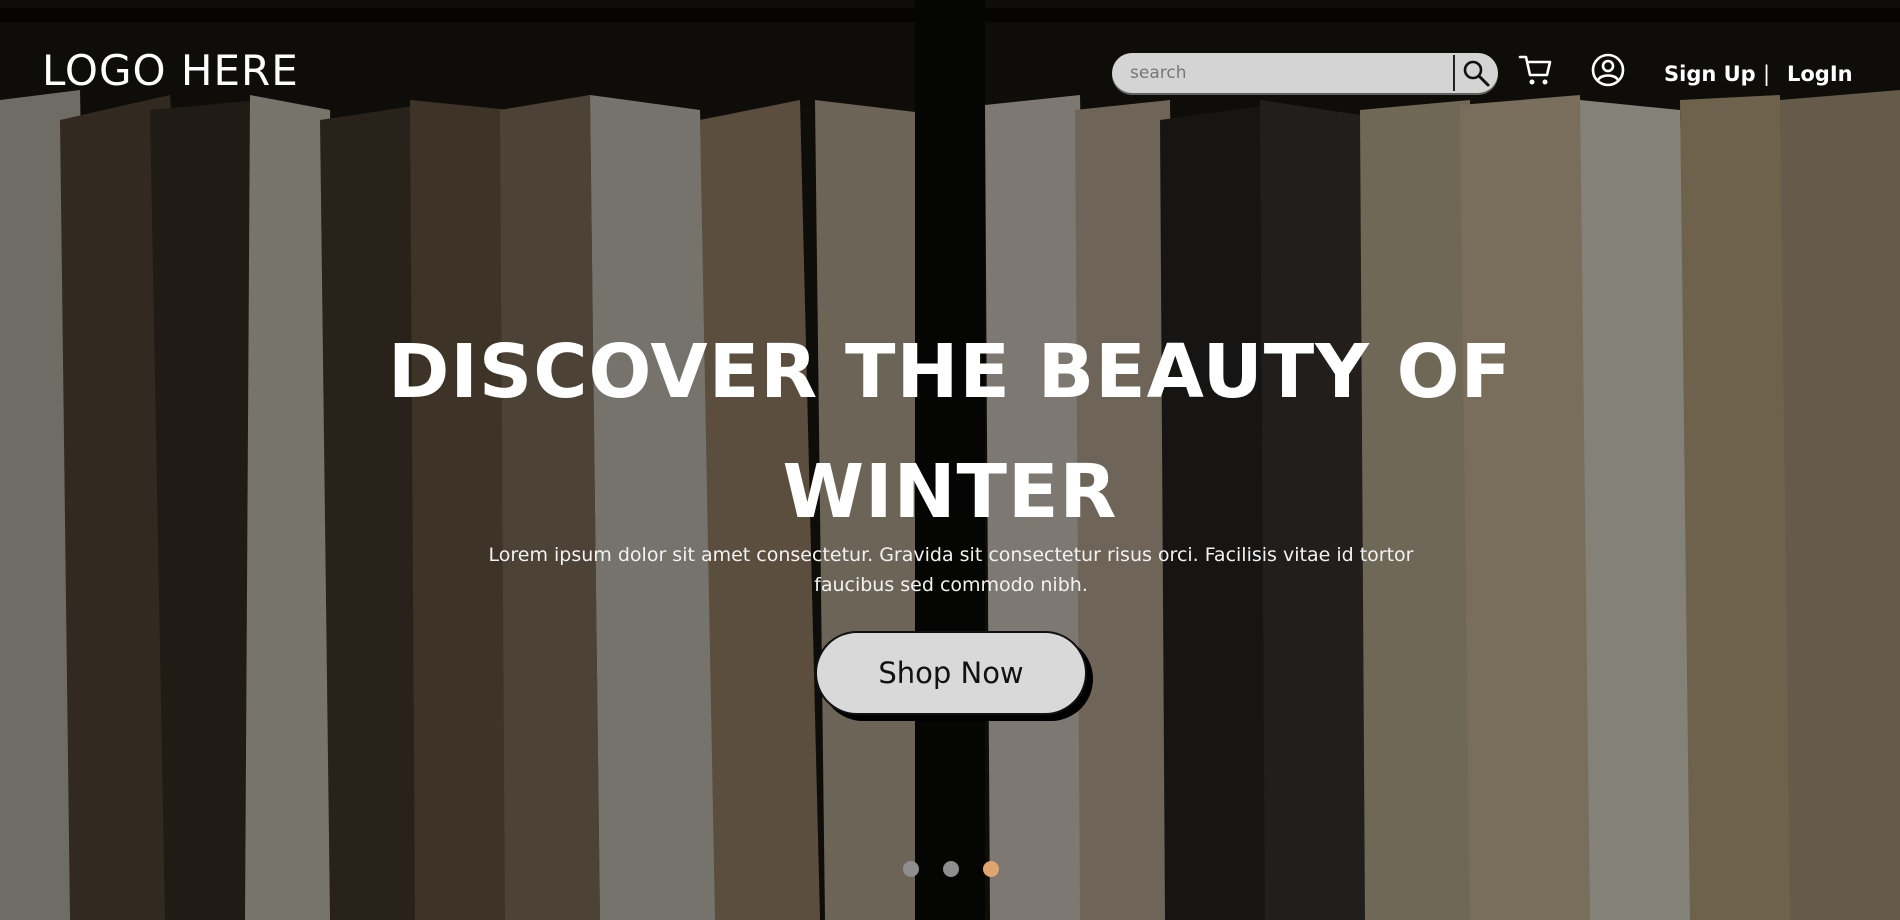  I want to click on search-input, so click(1290, 73).